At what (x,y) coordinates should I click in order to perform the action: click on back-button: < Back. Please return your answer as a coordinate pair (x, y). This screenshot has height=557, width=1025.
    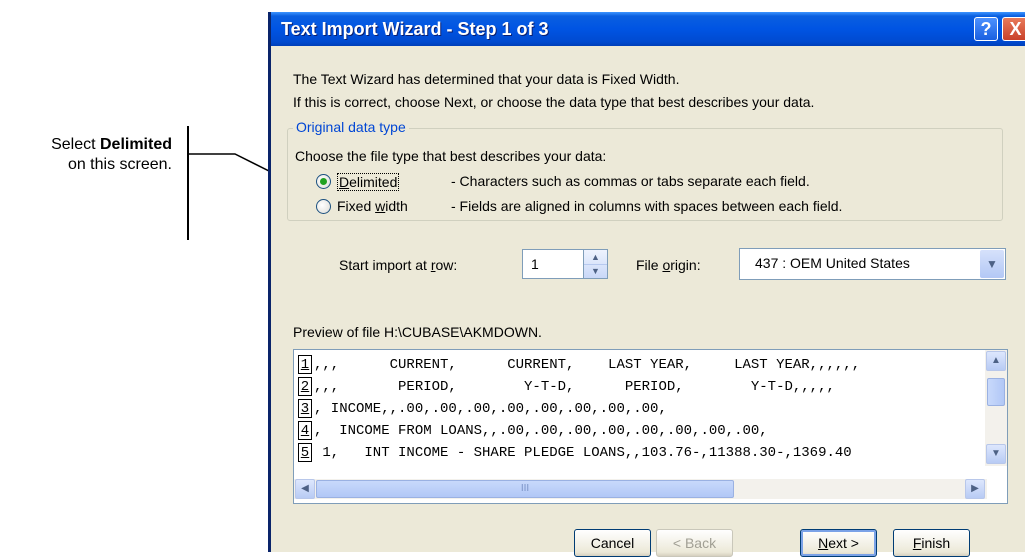
    Looking at the image, I should click on (694, 543).